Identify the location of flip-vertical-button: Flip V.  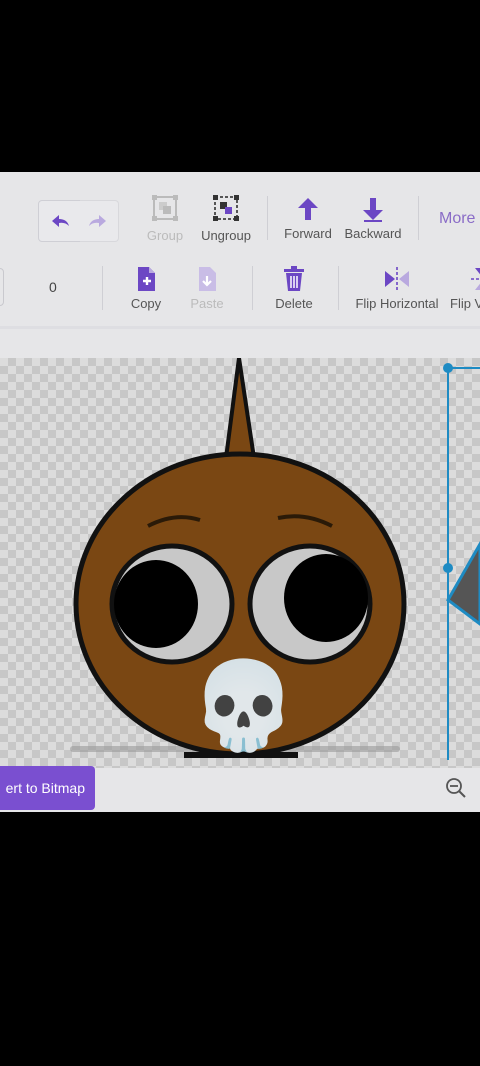
(465, 288).